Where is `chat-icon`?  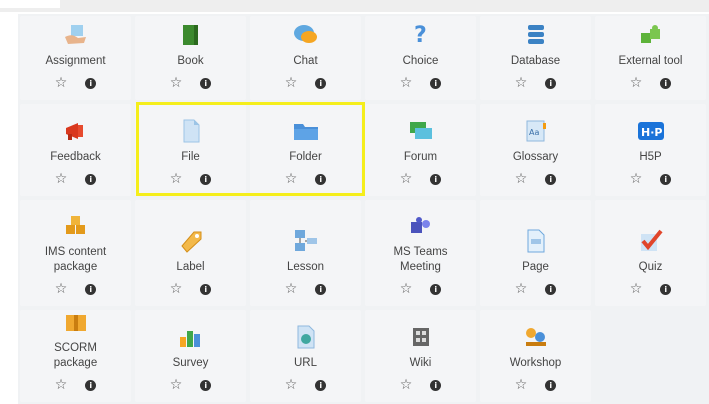 chat-icon is located at coordinates (306, 35).